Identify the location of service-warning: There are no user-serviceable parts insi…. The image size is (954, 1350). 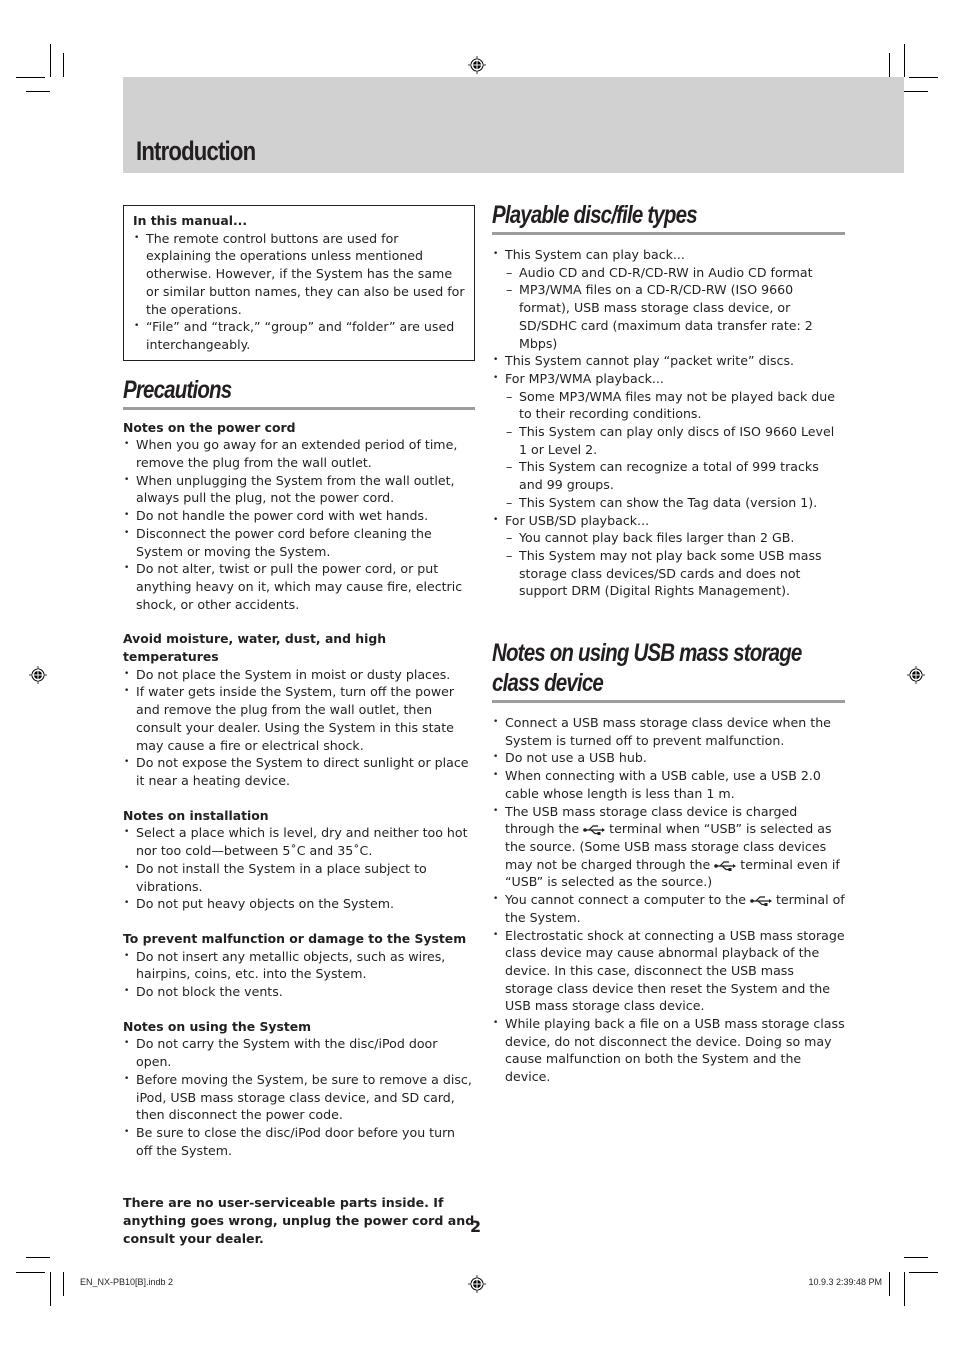
(299, 1220).